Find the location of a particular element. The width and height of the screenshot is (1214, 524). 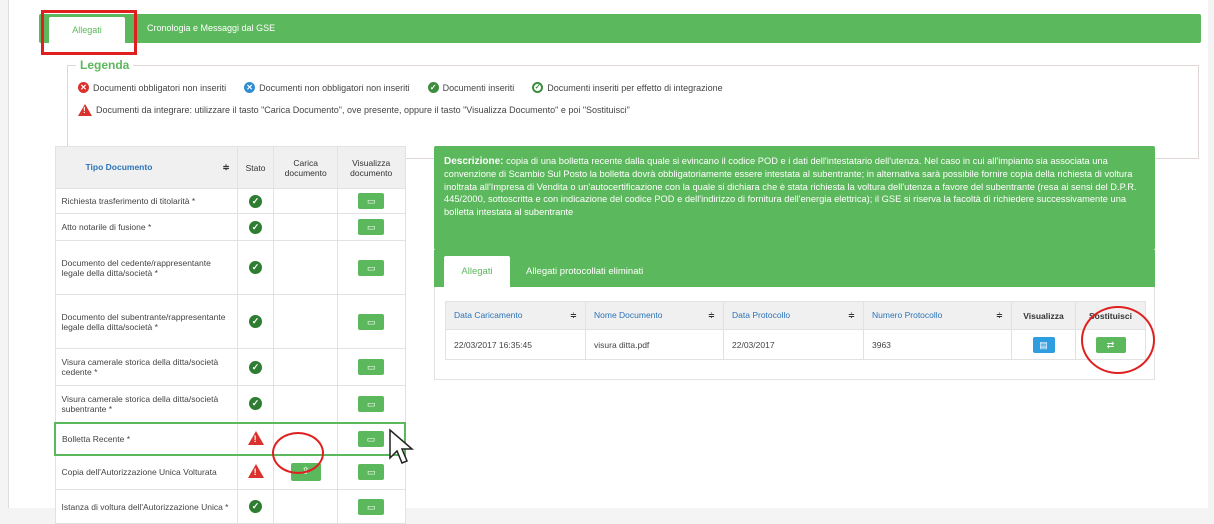

replace-highlight-circle is located at coordinates (1118, 340).